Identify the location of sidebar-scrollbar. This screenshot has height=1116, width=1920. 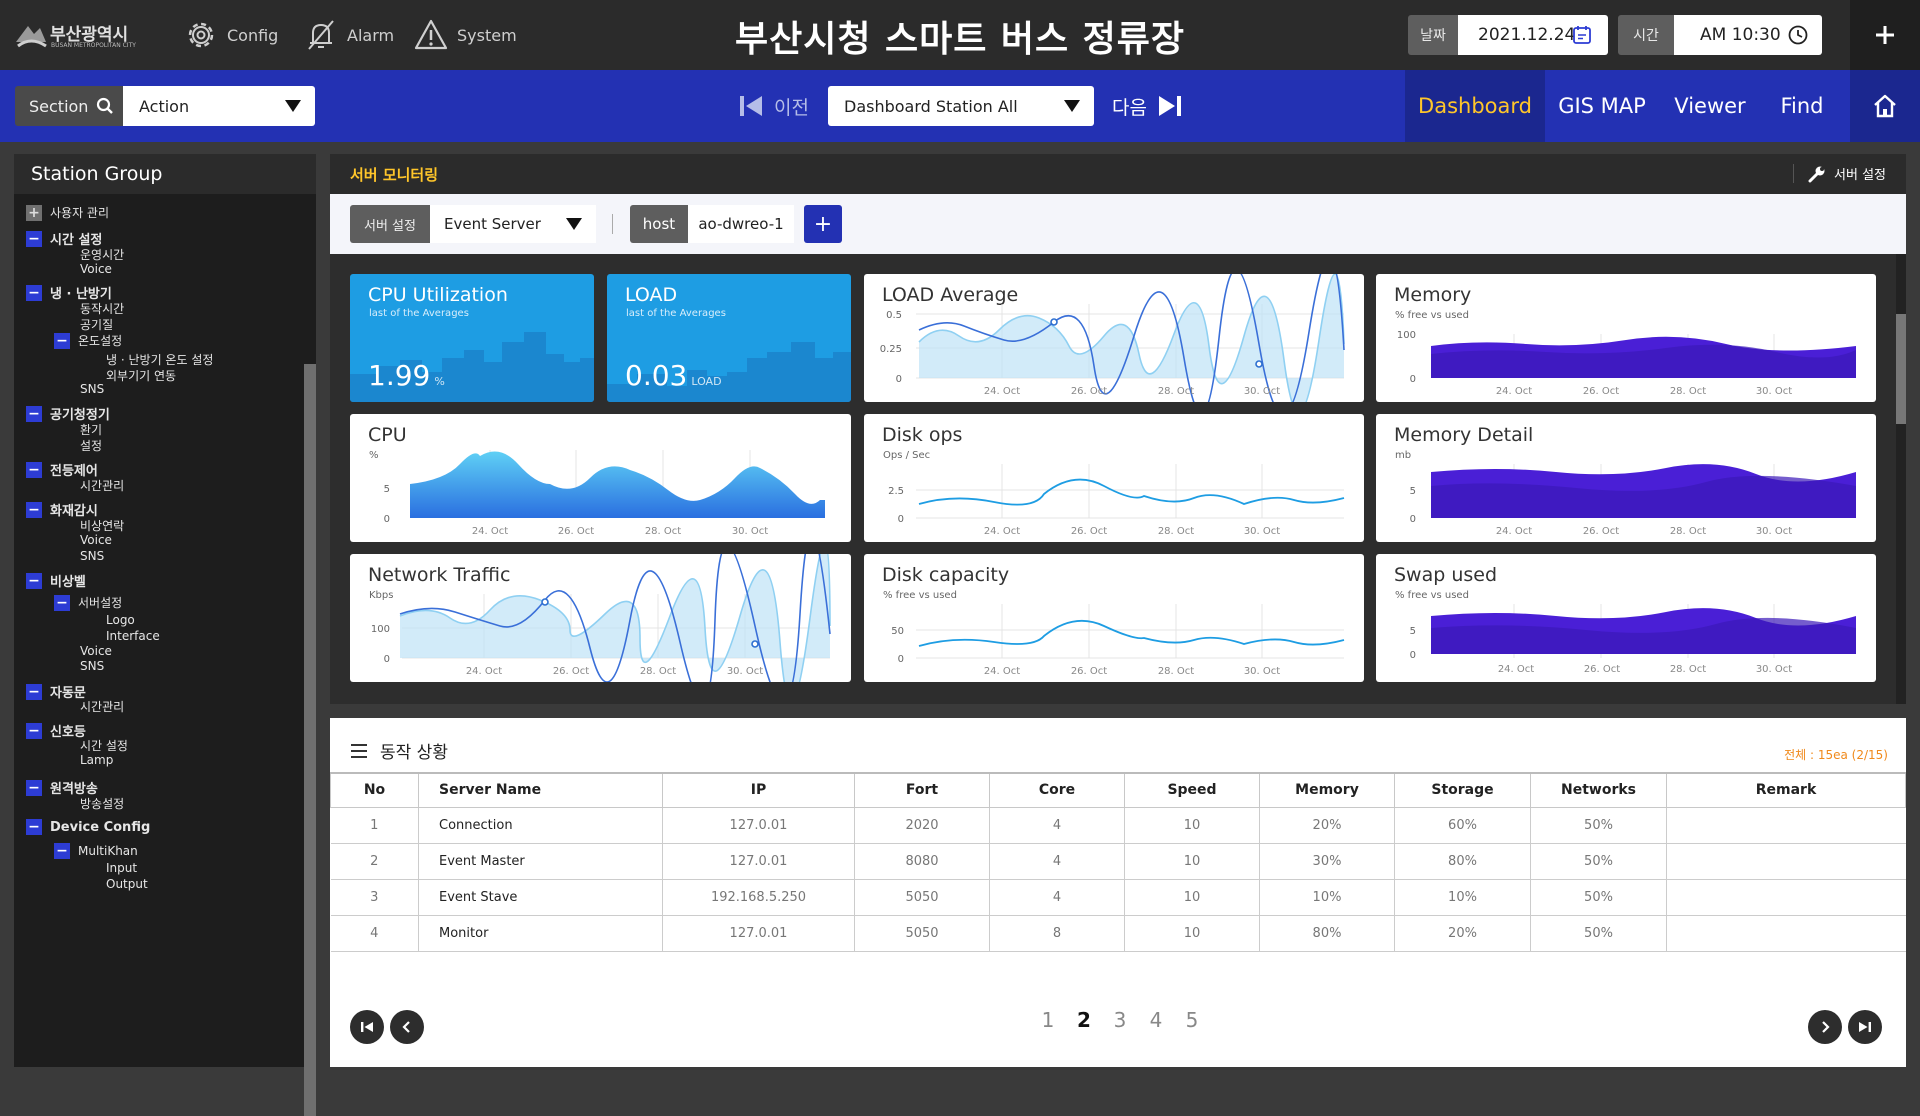
(310, 740).